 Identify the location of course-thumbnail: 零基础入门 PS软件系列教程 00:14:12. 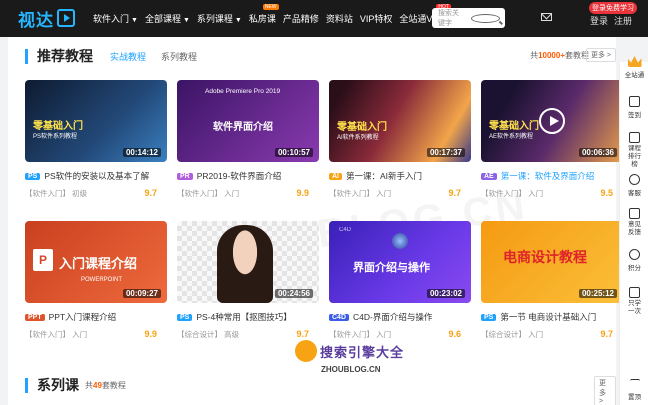
(96, 121).